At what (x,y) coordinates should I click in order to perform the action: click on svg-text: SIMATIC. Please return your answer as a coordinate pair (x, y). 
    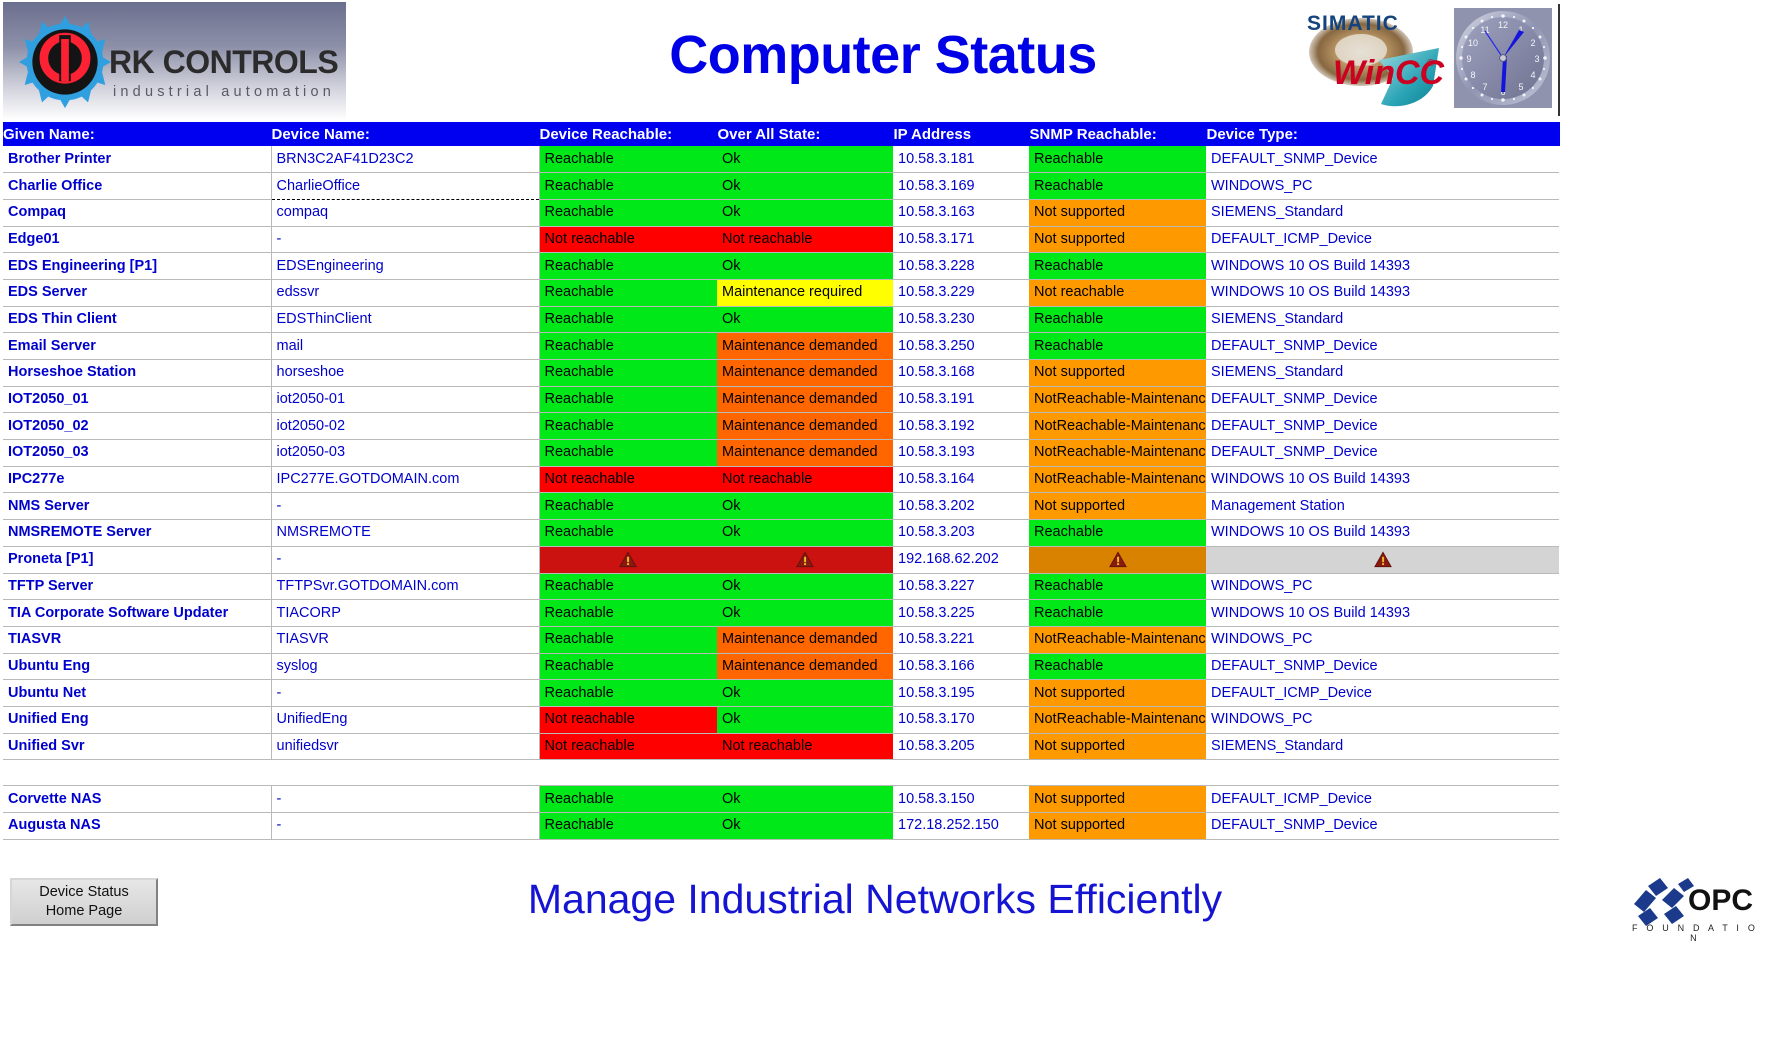
    Looking at the image, I should click on (1353, 23).